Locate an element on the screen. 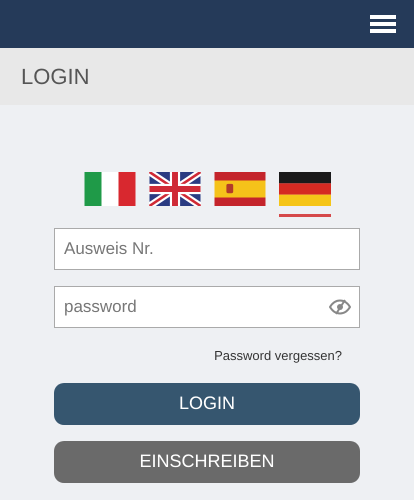 The width and height of the screenshot is (414, 500). eye-slash-icon is located at coordinates (340, 307).